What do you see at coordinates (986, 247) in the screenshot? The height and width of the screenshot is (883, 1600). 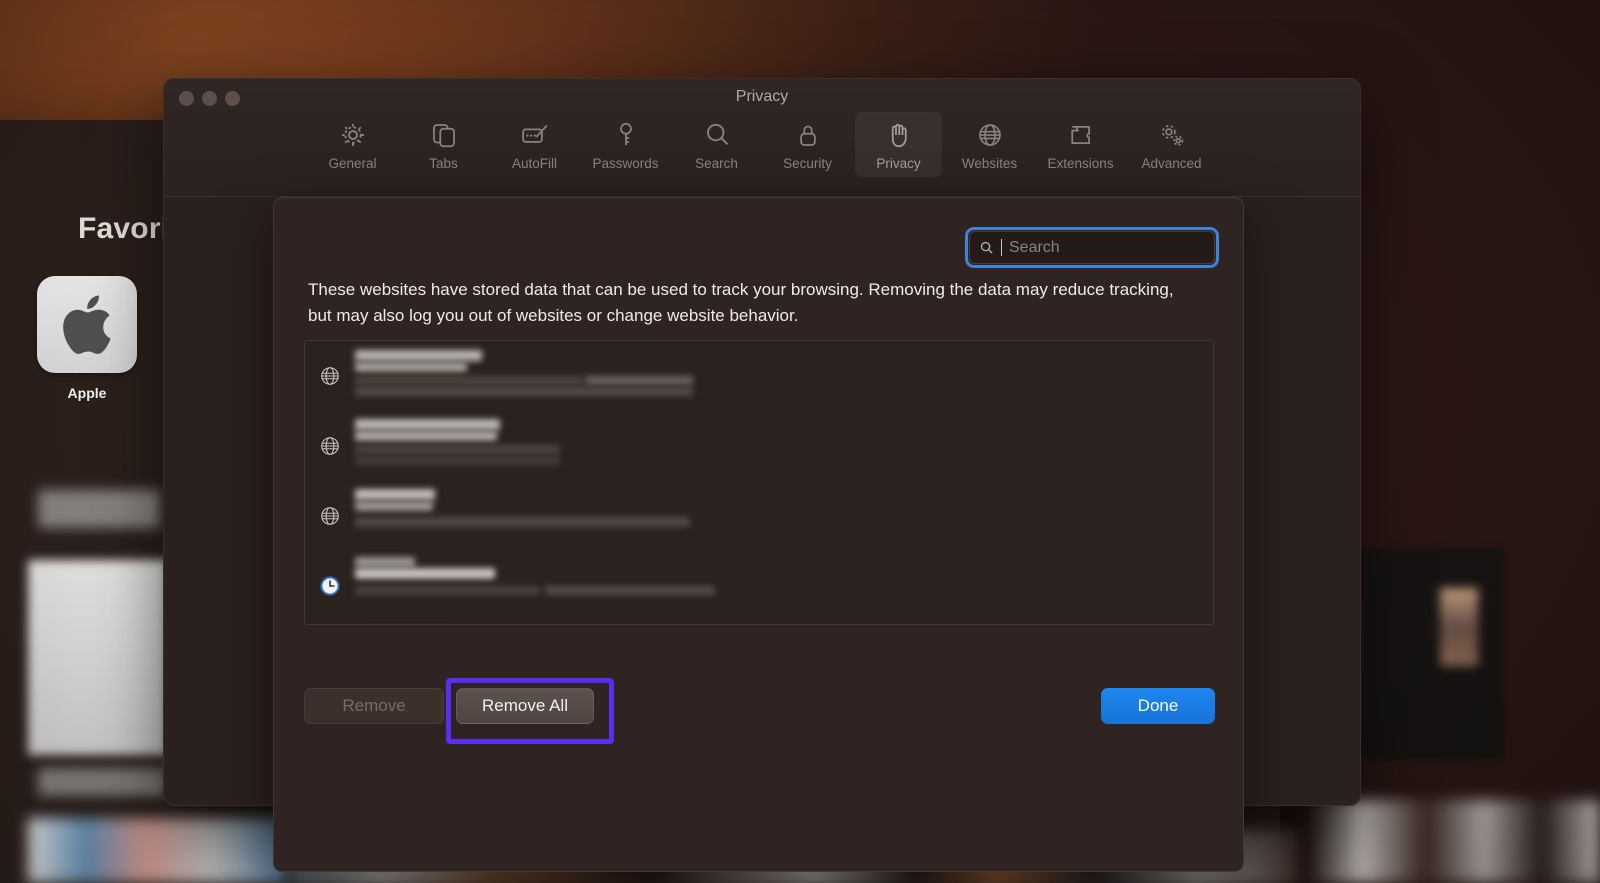 I see `search-icon` at bounding box center [986, 247].